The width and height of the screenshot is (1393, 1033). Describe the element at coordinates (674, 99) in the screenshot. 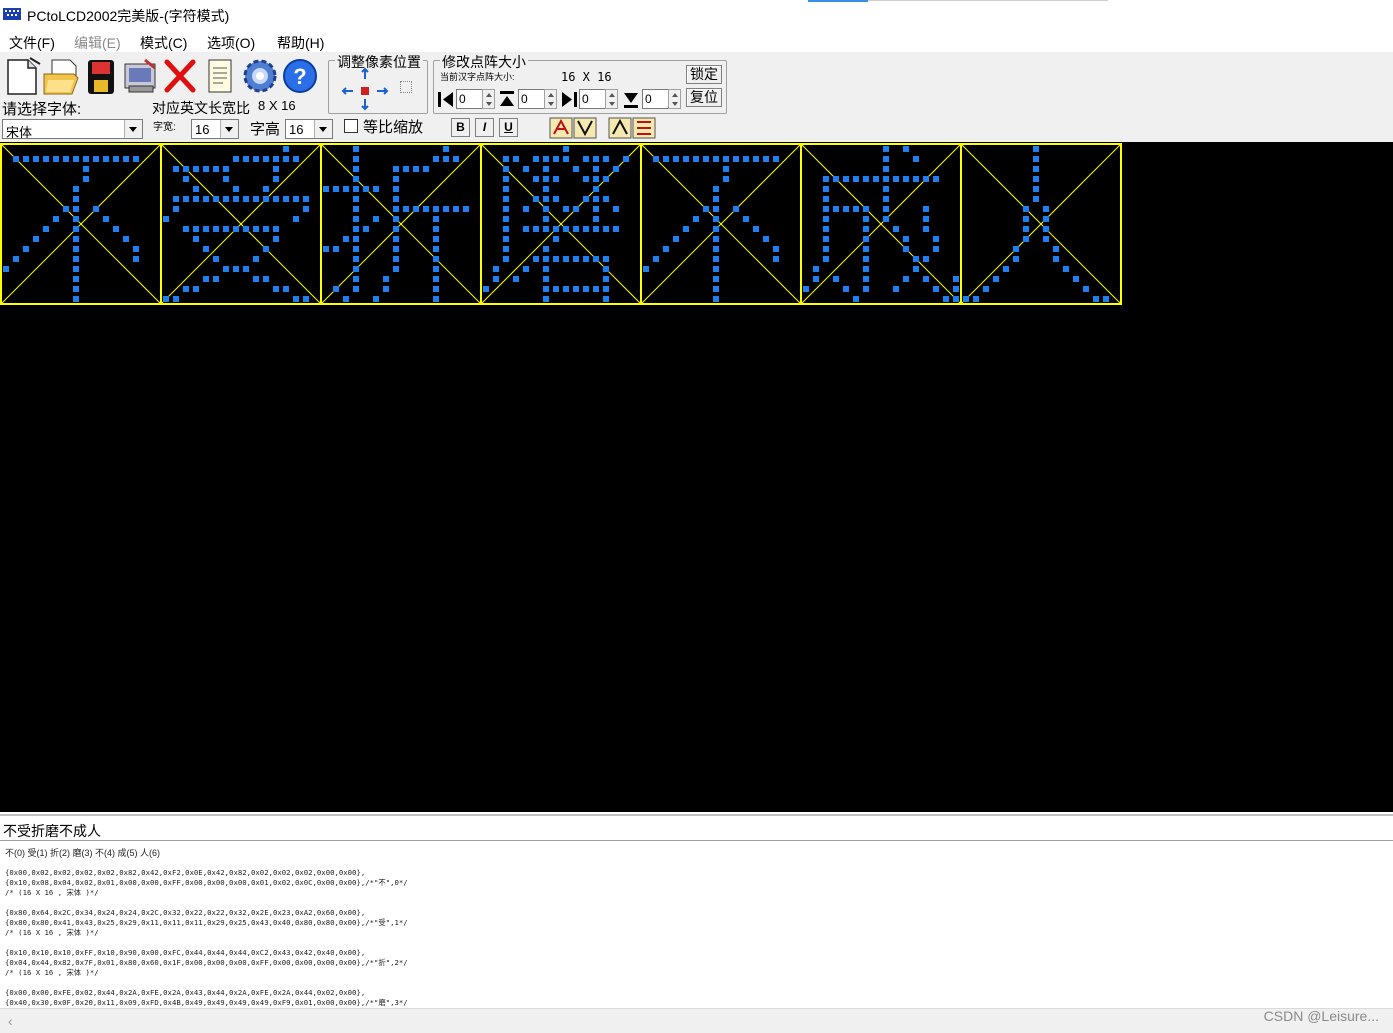

I see `bottom-spin-button` at that location.